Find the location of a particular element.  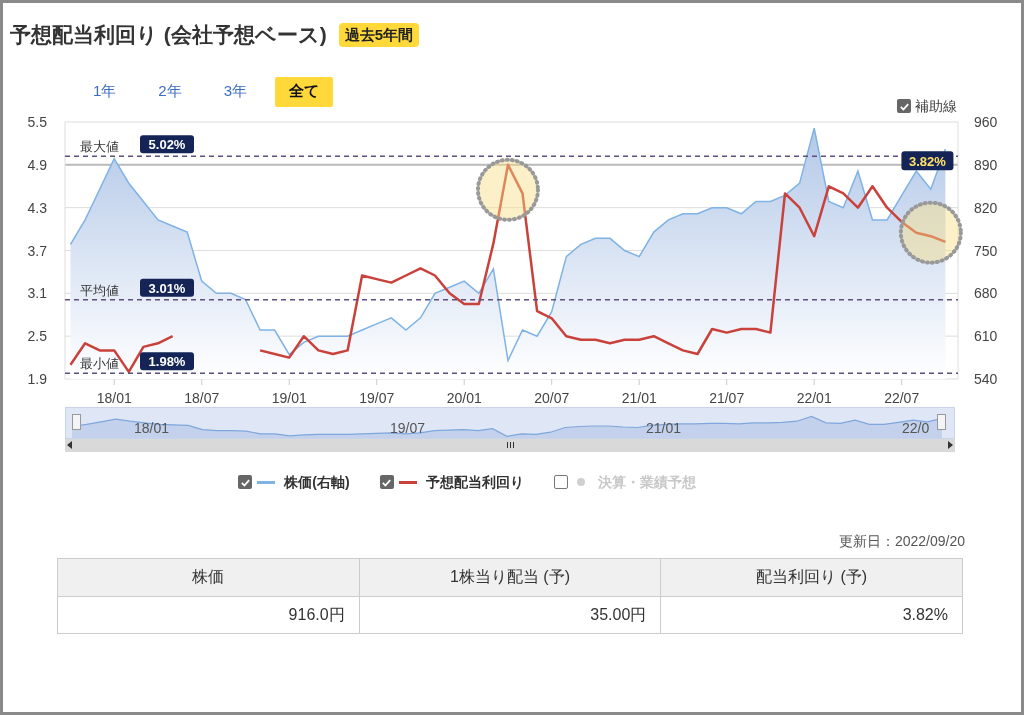

range-button: 1年 is located at coordinates (105, 91).